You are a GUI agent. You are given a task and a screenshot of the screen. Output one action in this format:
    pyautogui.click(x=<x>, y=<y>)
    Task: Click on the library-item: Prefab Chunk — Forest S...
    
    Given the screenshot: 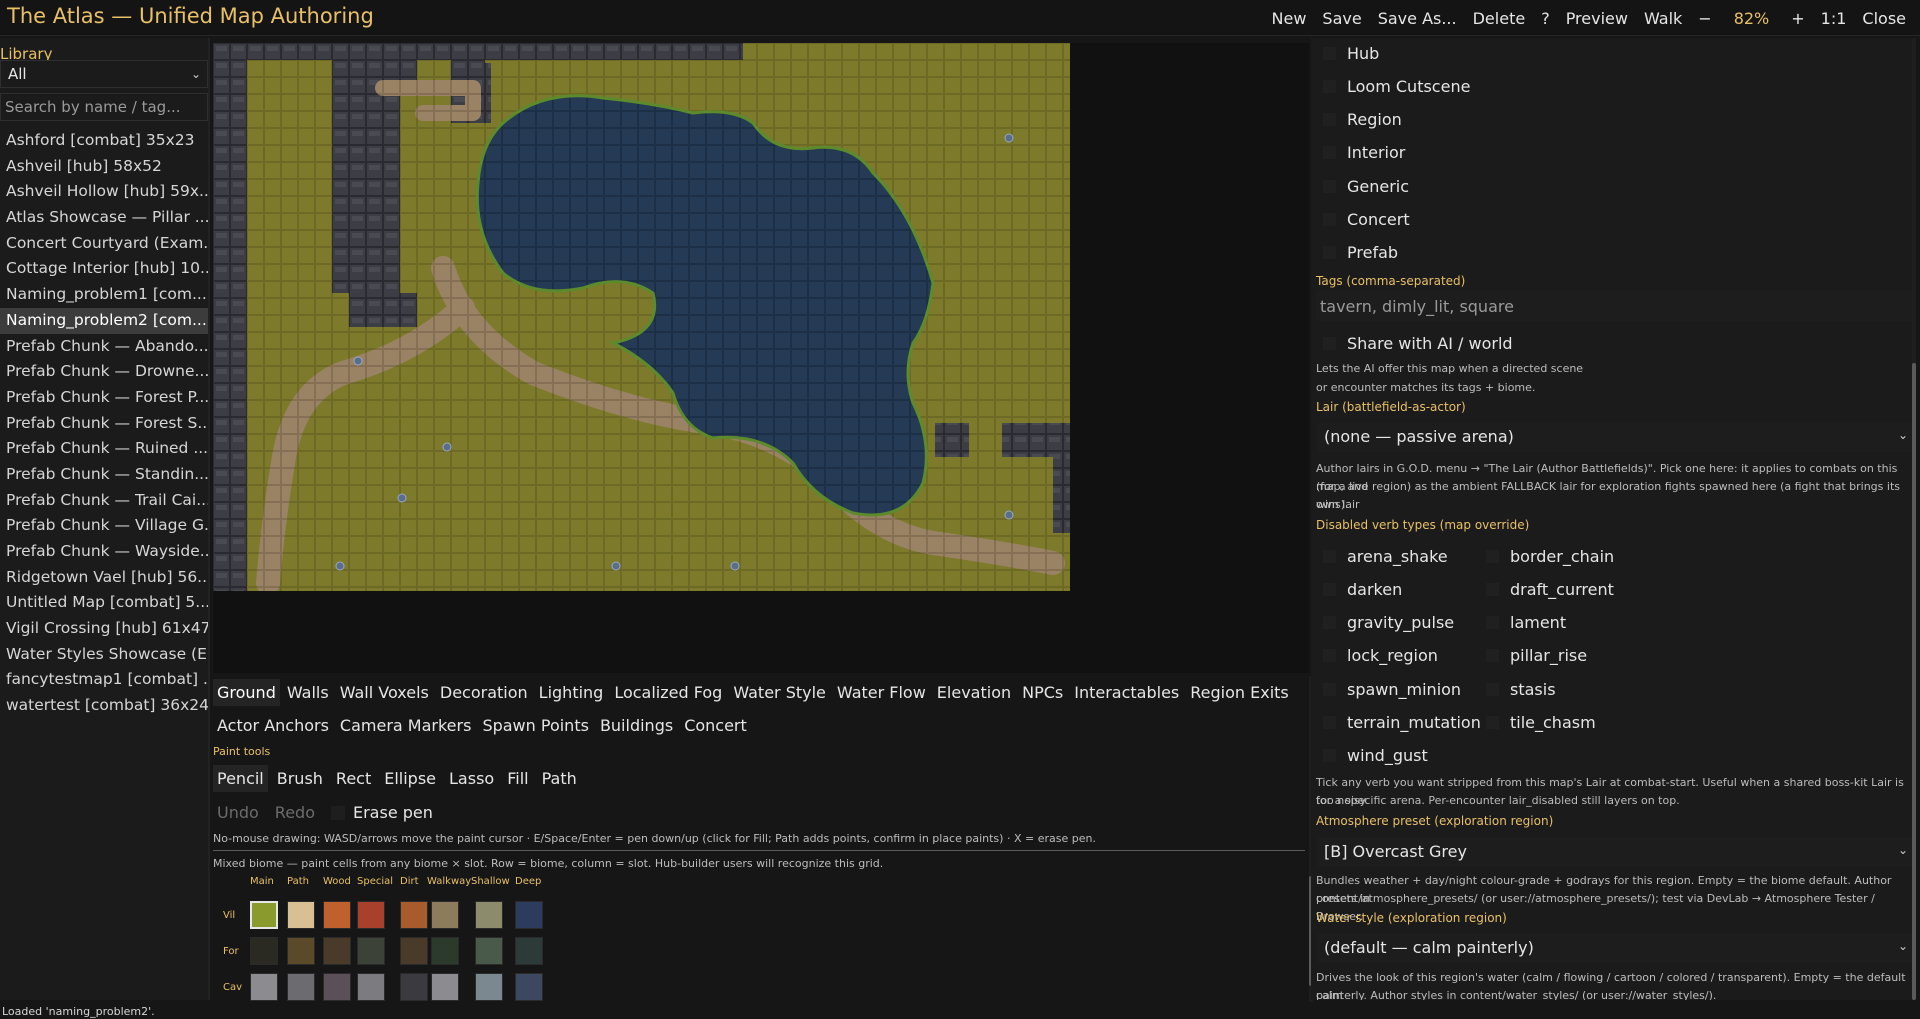 What is the action you would take?
    pyautogui.click(x=104, y=424)
    